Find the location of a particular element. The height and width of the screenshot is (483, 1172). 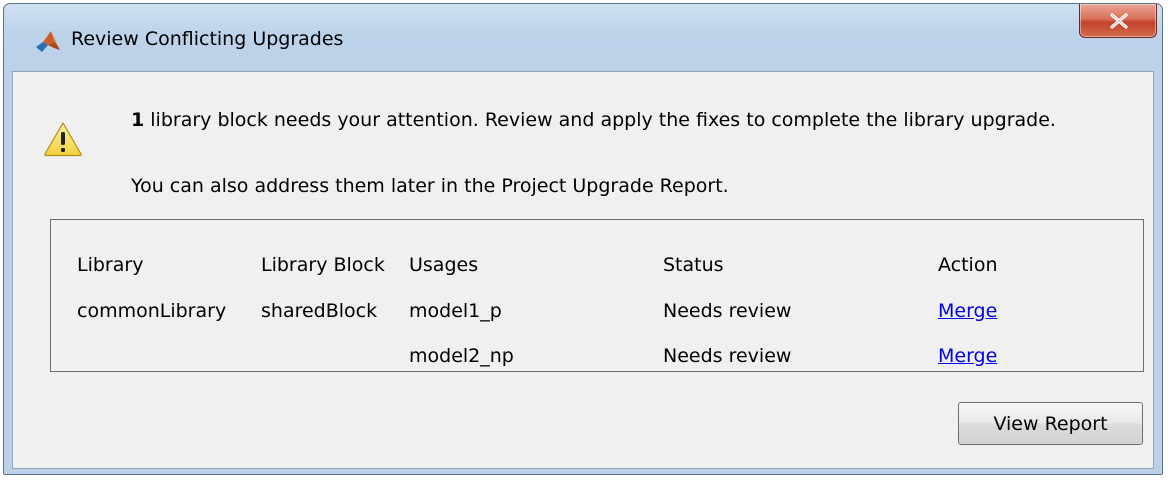

close-button is located at coordinates (1118, 21).